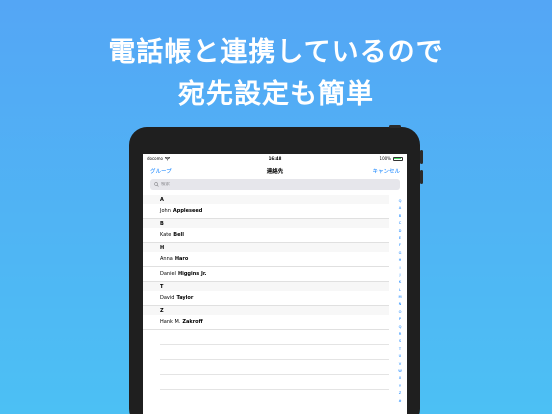  Describe the element at coordinates (192, 274) in the screenshot. I see `contact-last-name: Higgins Jr.` at that location.